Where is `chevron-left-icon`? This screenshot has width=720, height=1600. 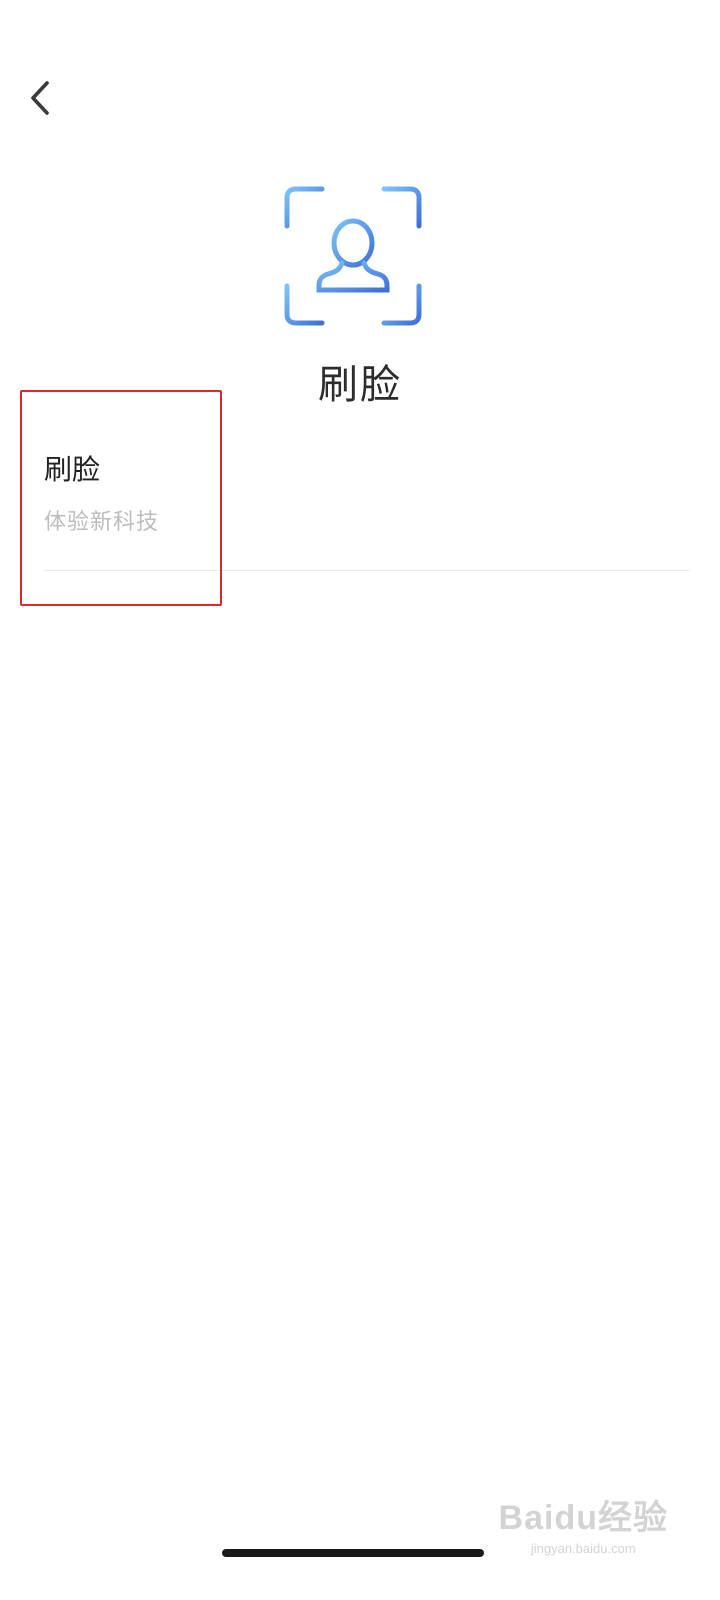 chevron-left-icon is located at coordinates (40, 98).